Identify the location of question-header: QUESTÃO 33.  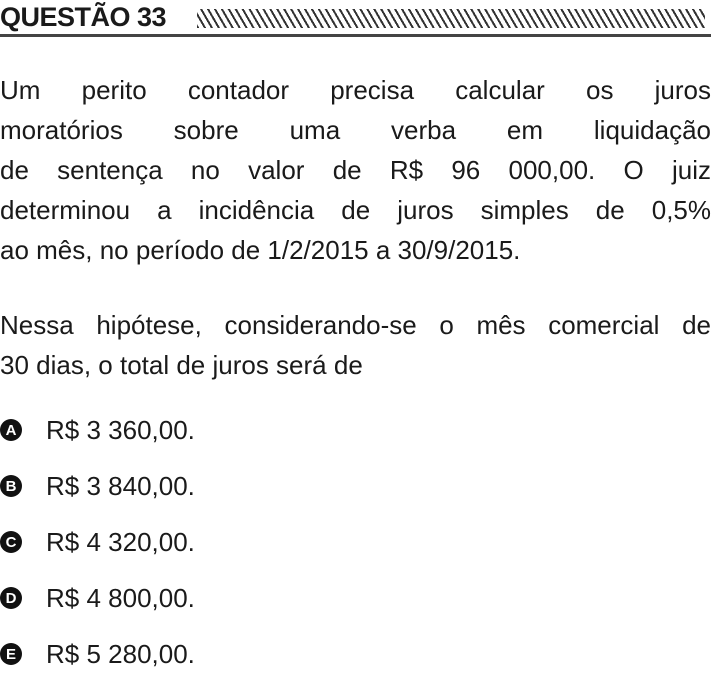
(355, 20).